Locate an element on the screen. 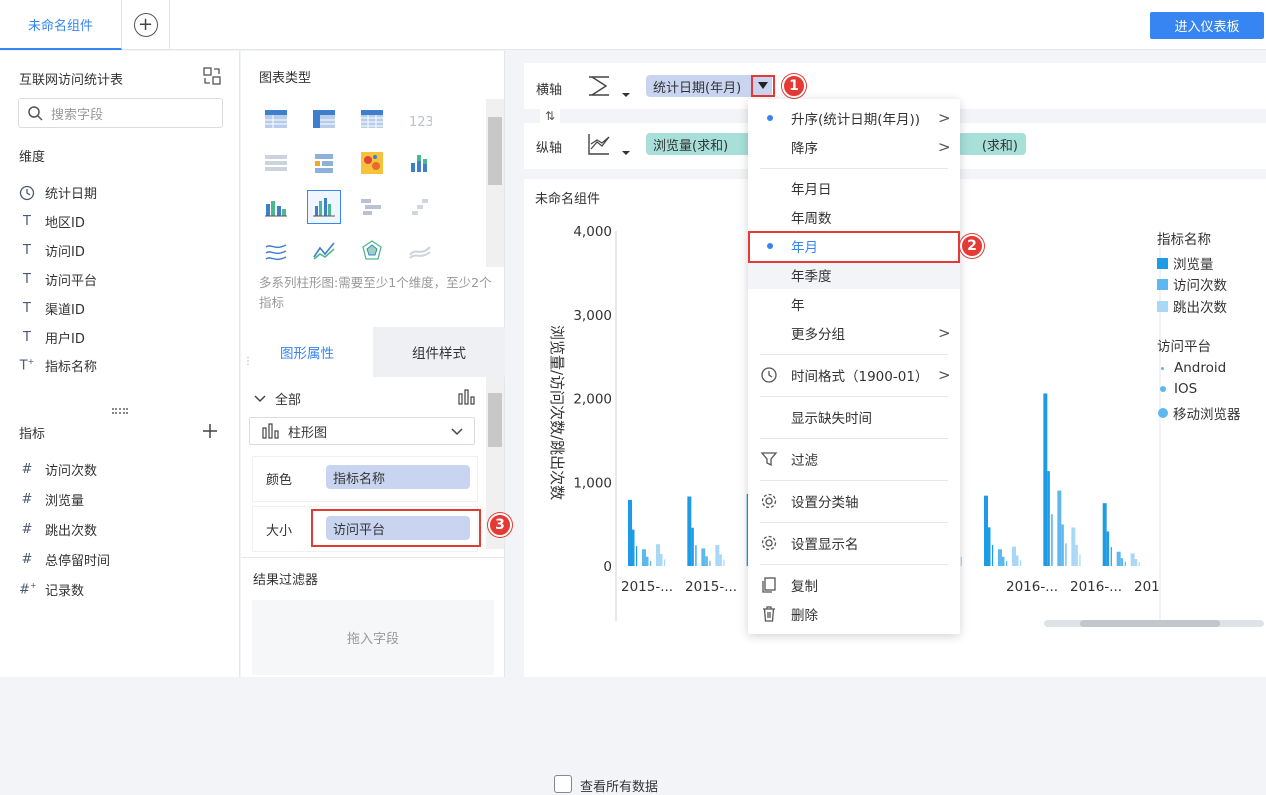 The image size is (1266, 795). menu-item-delete: 删除 is located at coordinates (854, 614).